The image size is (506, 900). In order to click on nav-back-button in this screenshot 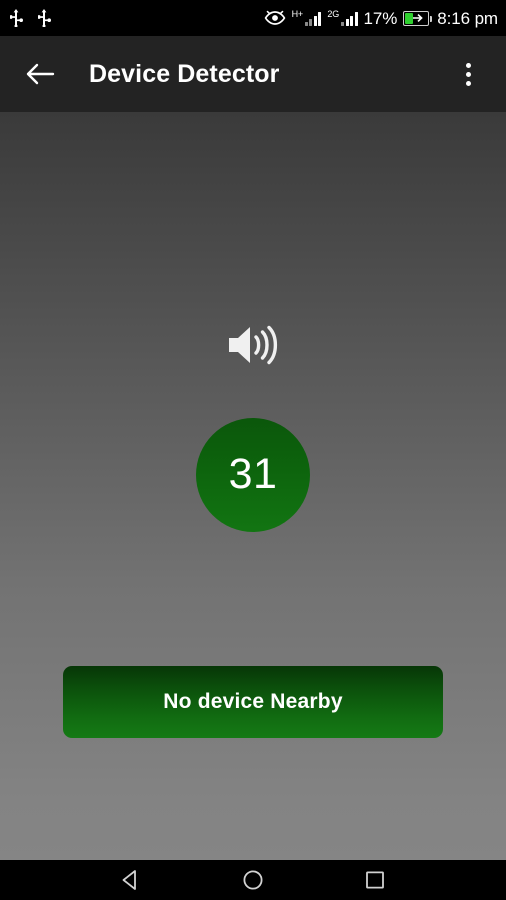, I will do `click(131, 880)`.